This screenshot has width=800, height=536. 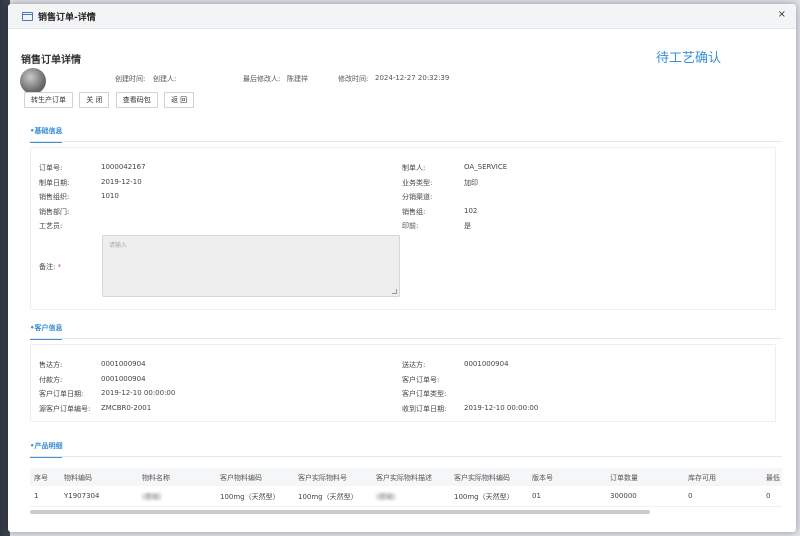 I want to click on ship-to-label: 送达方:, so click(x=414, y=365).